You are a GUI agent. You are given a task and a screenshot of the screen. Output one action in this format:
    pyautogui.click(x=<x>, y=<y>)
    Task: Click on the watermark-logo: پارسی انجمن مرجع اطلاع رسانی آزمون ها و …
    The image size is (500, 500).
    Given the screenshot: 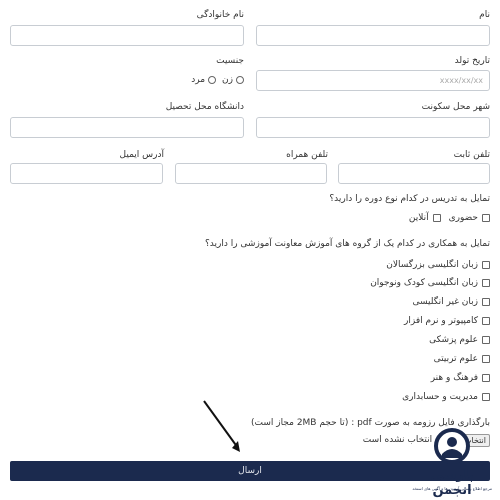 What is the action you would take?
    pyautogui.click(x=452, y=463)
    